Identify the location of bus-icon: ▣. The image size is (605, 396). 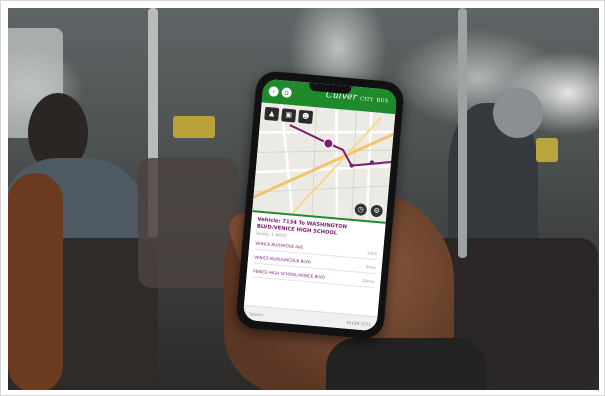
(289, 115).